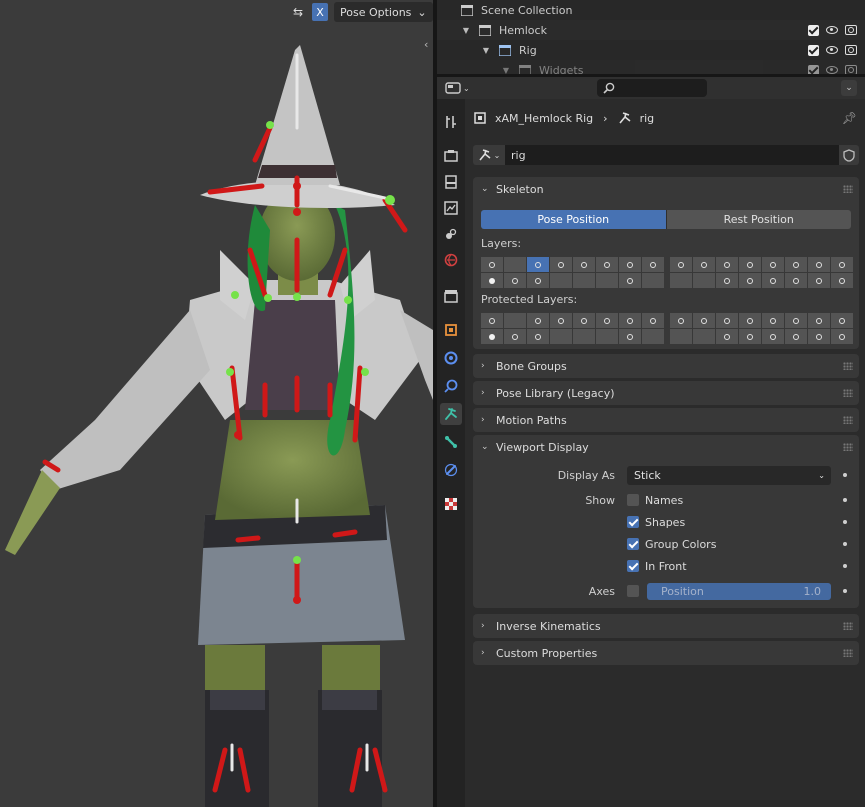 Image resolution: width=865 pixels, height=807 pixels. Describe the element at coordinates (729, 475) in the screenshot. I see `display-as-dropdown: Stick ⌄` at that location.